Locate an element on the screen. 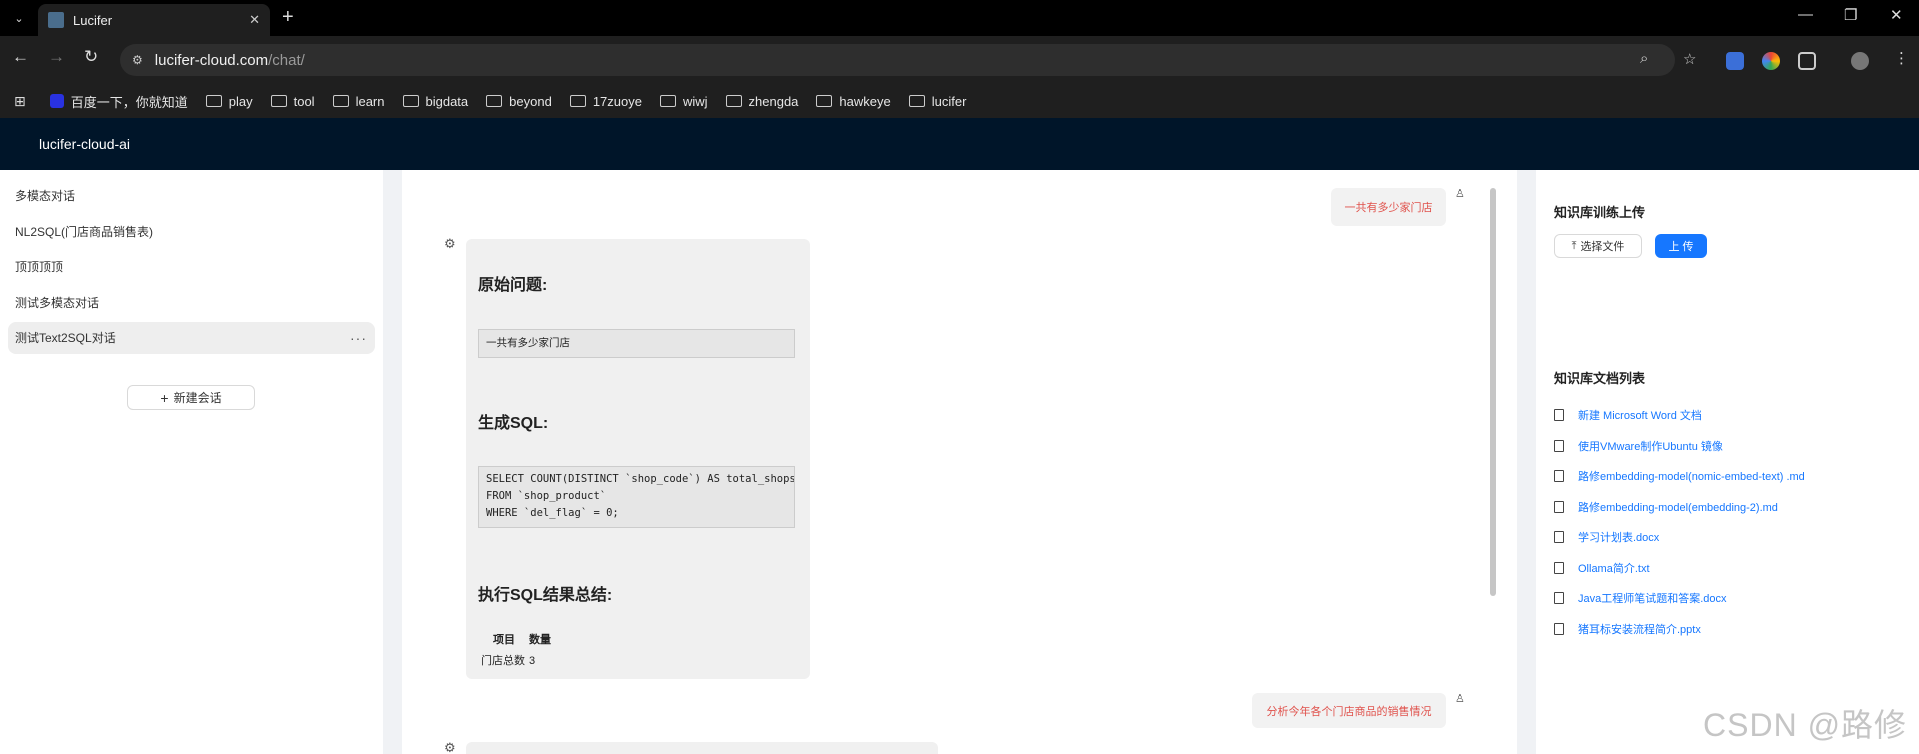 Image resolution: width=1919 pixels, height=754 pixels. favicon-icon is located at coordinates (56, 20).